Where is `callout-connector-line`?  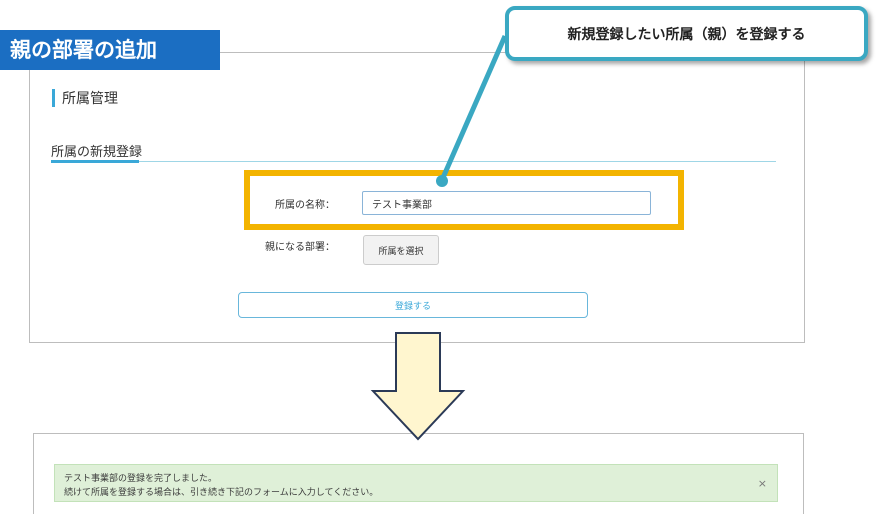
callout-connector-line is located at coordinates (473, 108).